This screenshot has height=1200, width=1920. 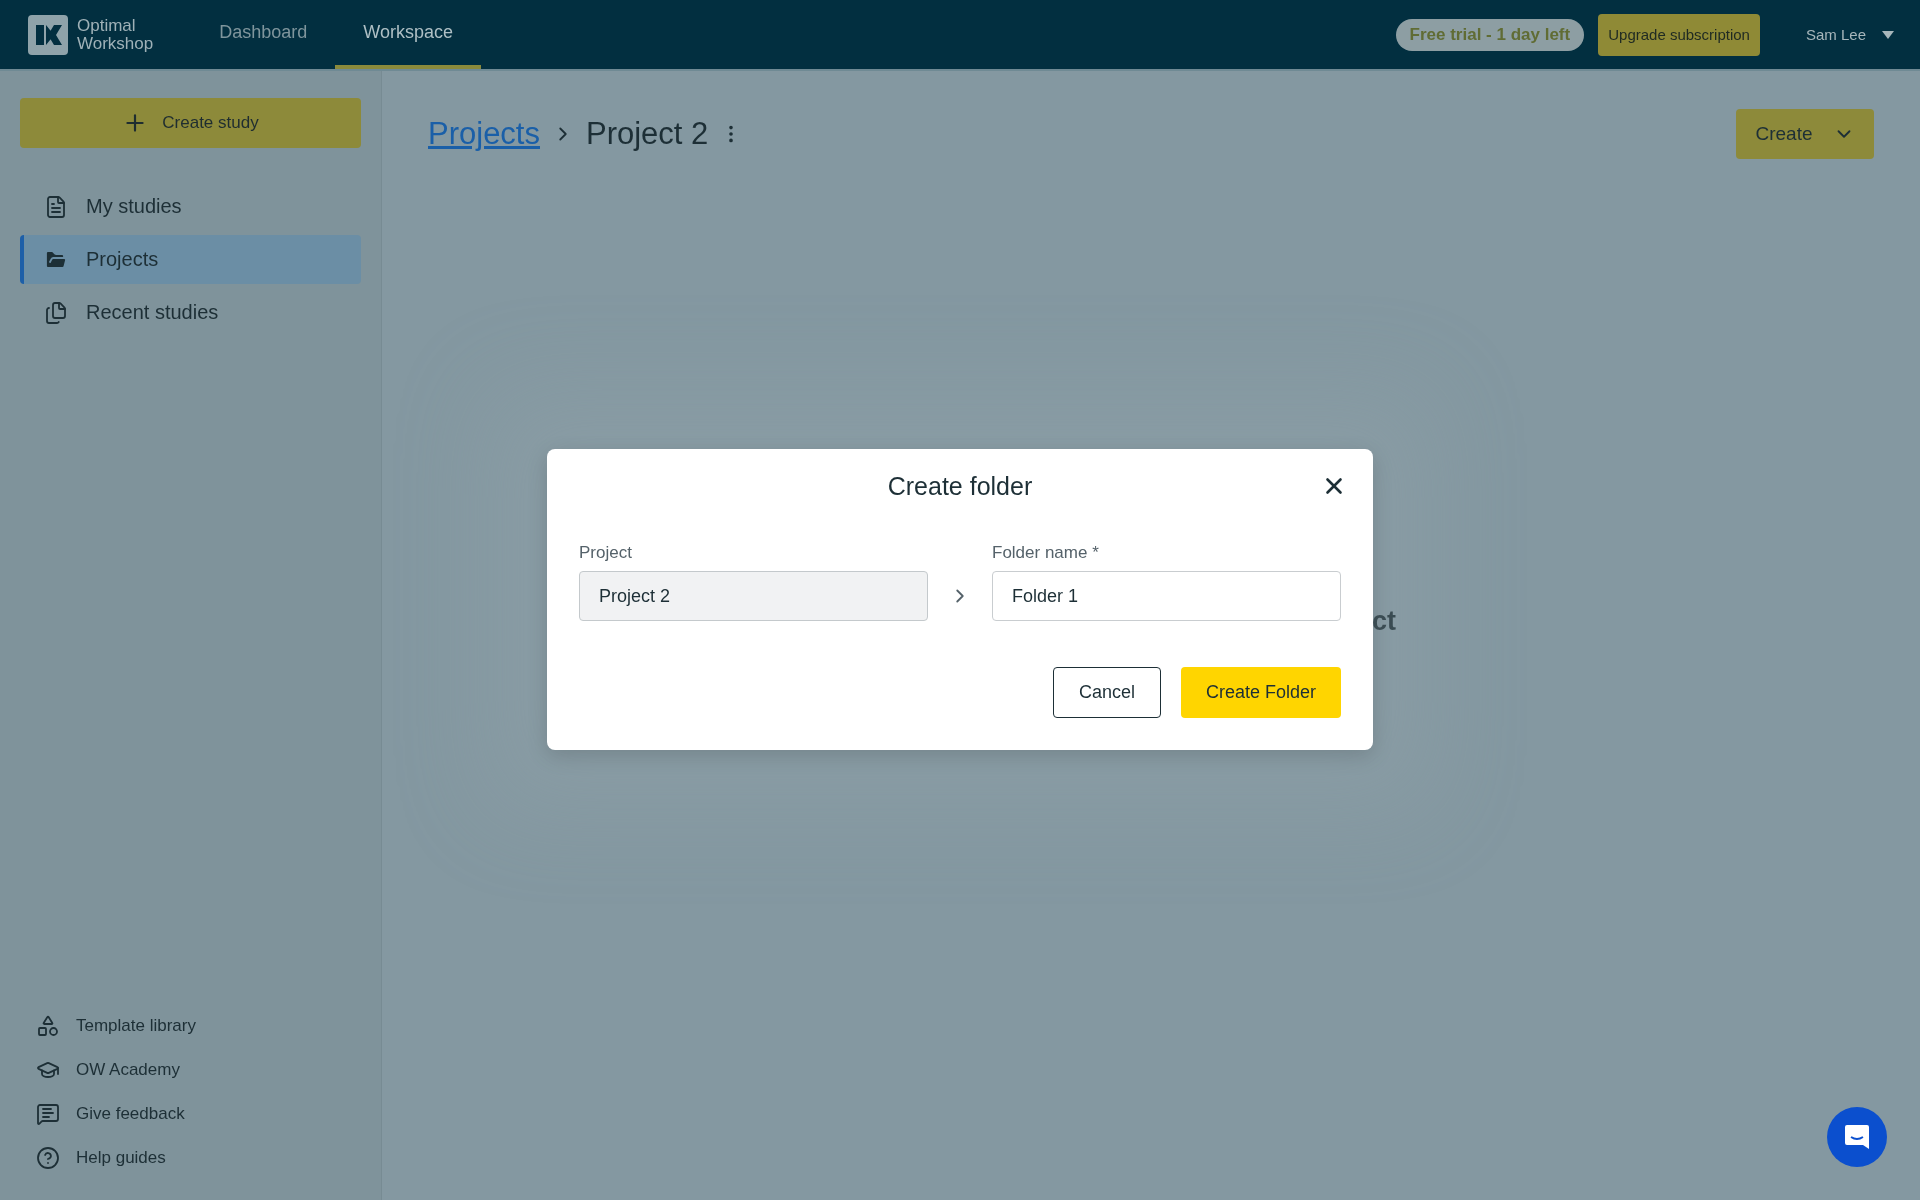 I want to click on chat-icon, so click(x=1857, y=1137).